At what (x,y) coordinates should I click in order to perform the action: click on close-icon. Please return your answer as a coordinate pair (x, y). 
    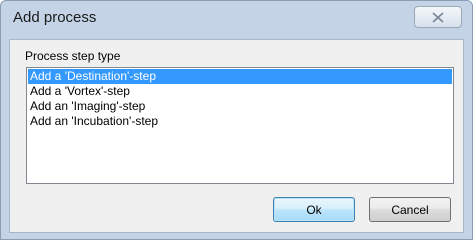
    Looking at the image, I should click on (438, 17).